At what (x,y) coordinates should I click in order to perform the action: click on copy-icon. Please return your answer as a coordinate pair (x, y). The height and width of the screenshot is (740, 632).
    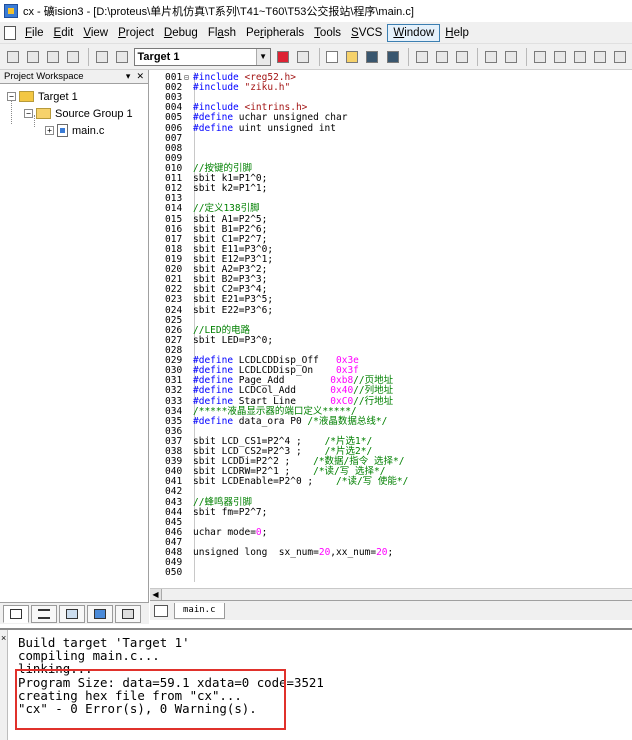
    Looking at the image, I should click on (441, 57).